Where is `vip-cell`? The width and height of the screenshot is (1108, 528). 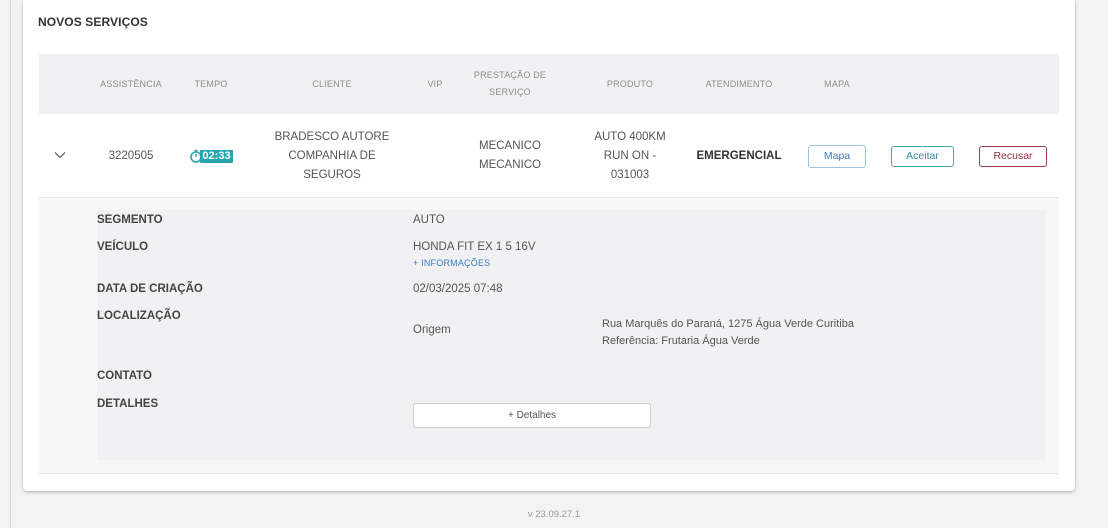
vip-cell is located at coordinates (435, 156).